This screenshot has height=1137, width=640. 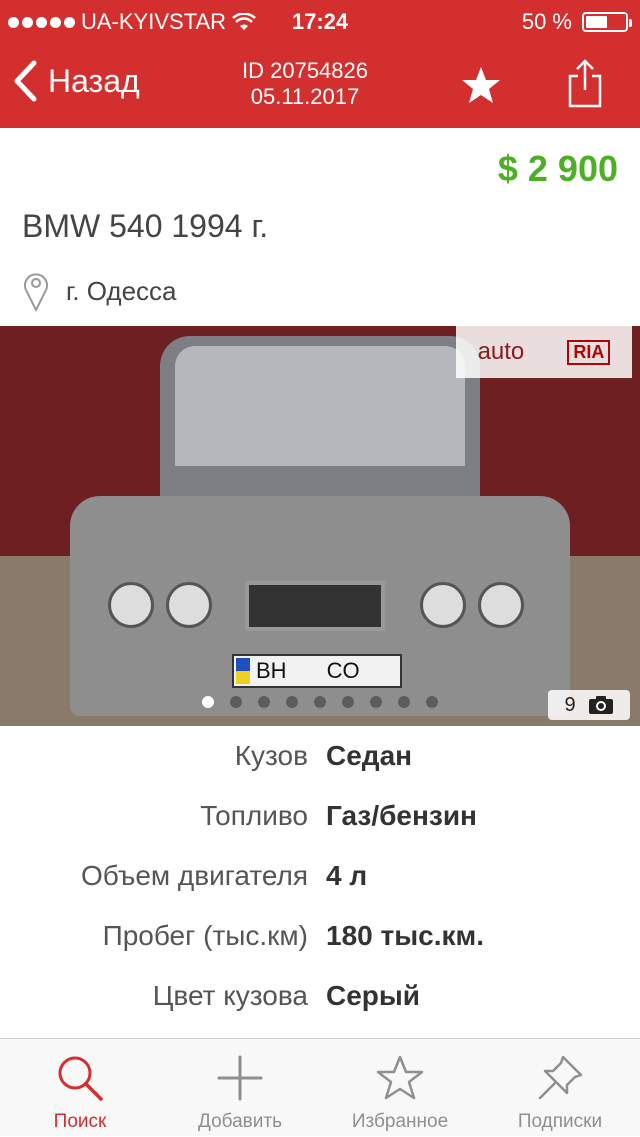 What do you see at coordinates (94, 80) in the screenshot?
I see `back-label: Назад` at bounding box center [94, 80].